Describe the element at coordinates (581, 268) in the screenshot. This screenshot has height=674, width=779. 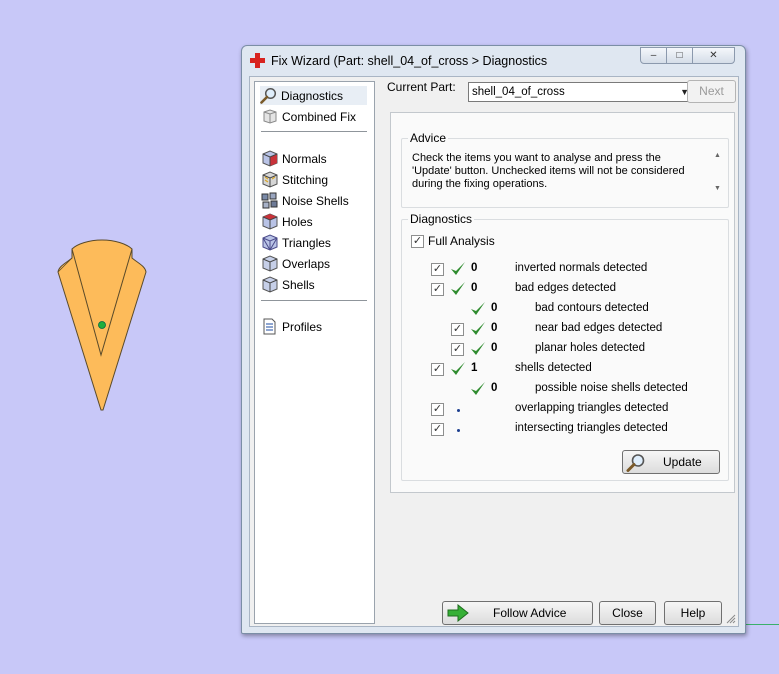
I see `row-label: inverted normals detected` at that location.